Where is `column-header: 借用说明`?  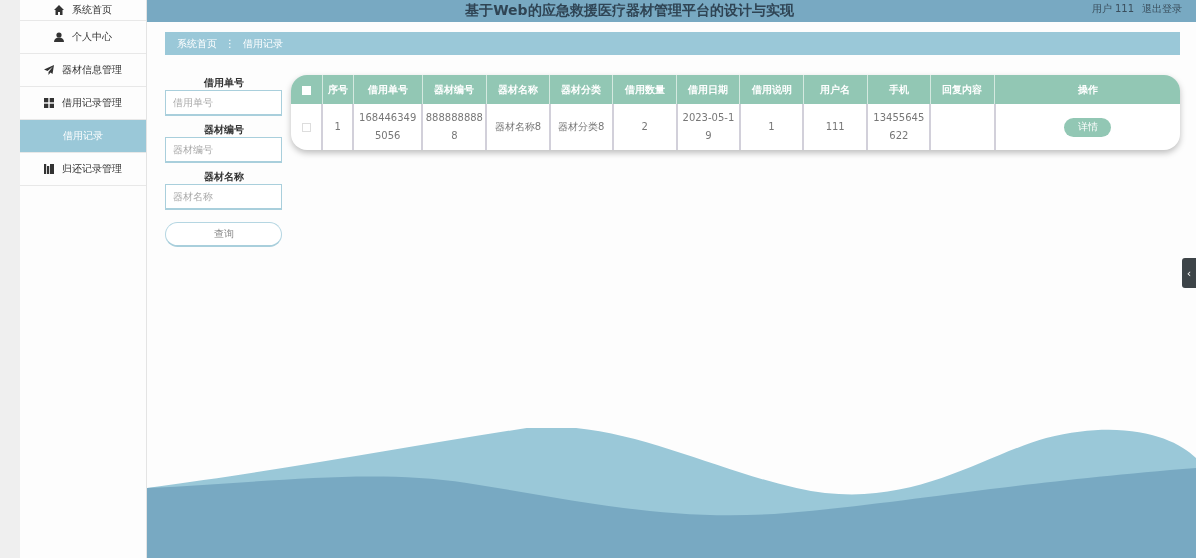
column-header: 借用说明 is located at coordinates (771, 89).